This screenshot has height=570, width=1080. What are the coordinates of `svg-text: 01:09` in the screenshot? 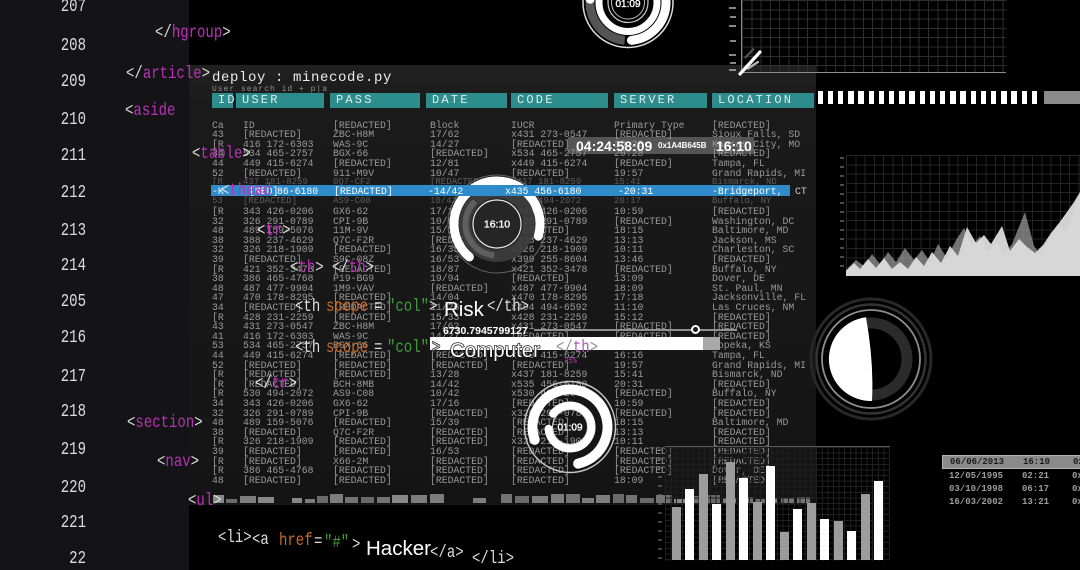 It's located at (569, 428).